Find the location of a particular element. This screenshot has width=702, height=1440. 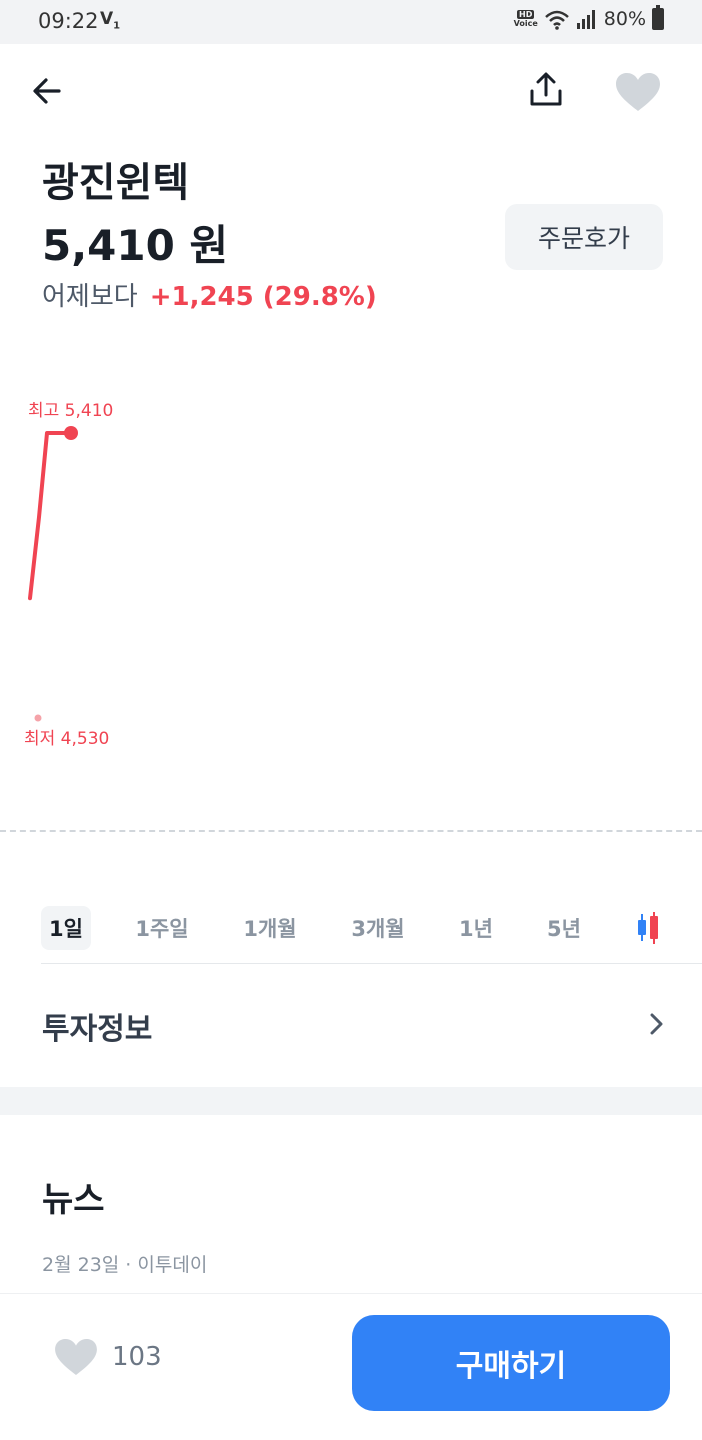

bottom-action-bar: 103 구매하기 is located at coordinates (351, 1366).